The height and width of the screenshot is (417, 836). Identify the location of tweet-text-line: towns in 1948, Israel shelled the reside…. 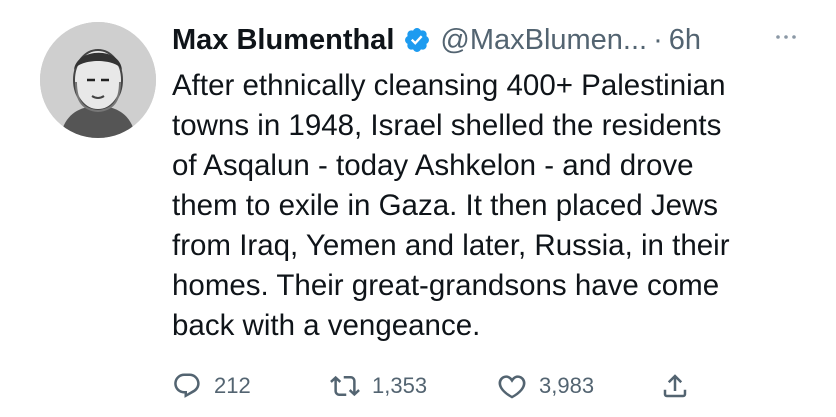
(447, 125).